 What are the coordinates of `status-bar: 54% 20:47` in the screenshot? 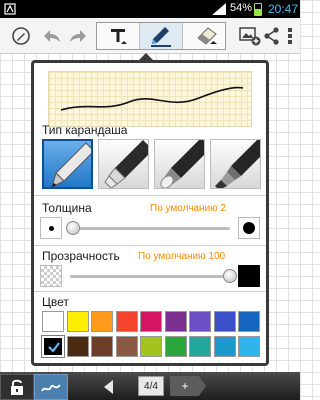 It's located at (150, 9).